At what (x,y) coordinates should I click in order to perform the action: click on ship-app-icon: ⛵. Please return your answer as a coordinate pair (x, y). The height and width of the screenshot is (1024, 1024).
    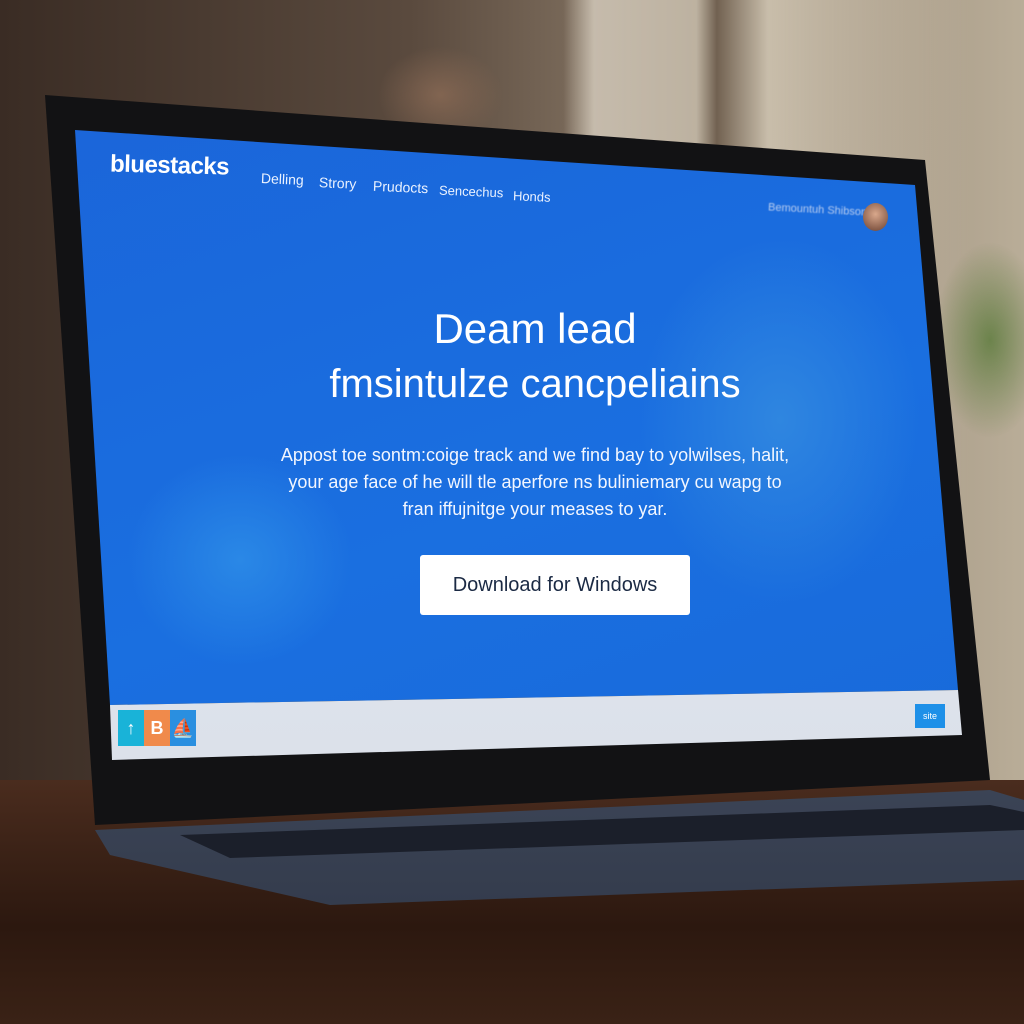
    Looking at the image, I should click on (183, 728).